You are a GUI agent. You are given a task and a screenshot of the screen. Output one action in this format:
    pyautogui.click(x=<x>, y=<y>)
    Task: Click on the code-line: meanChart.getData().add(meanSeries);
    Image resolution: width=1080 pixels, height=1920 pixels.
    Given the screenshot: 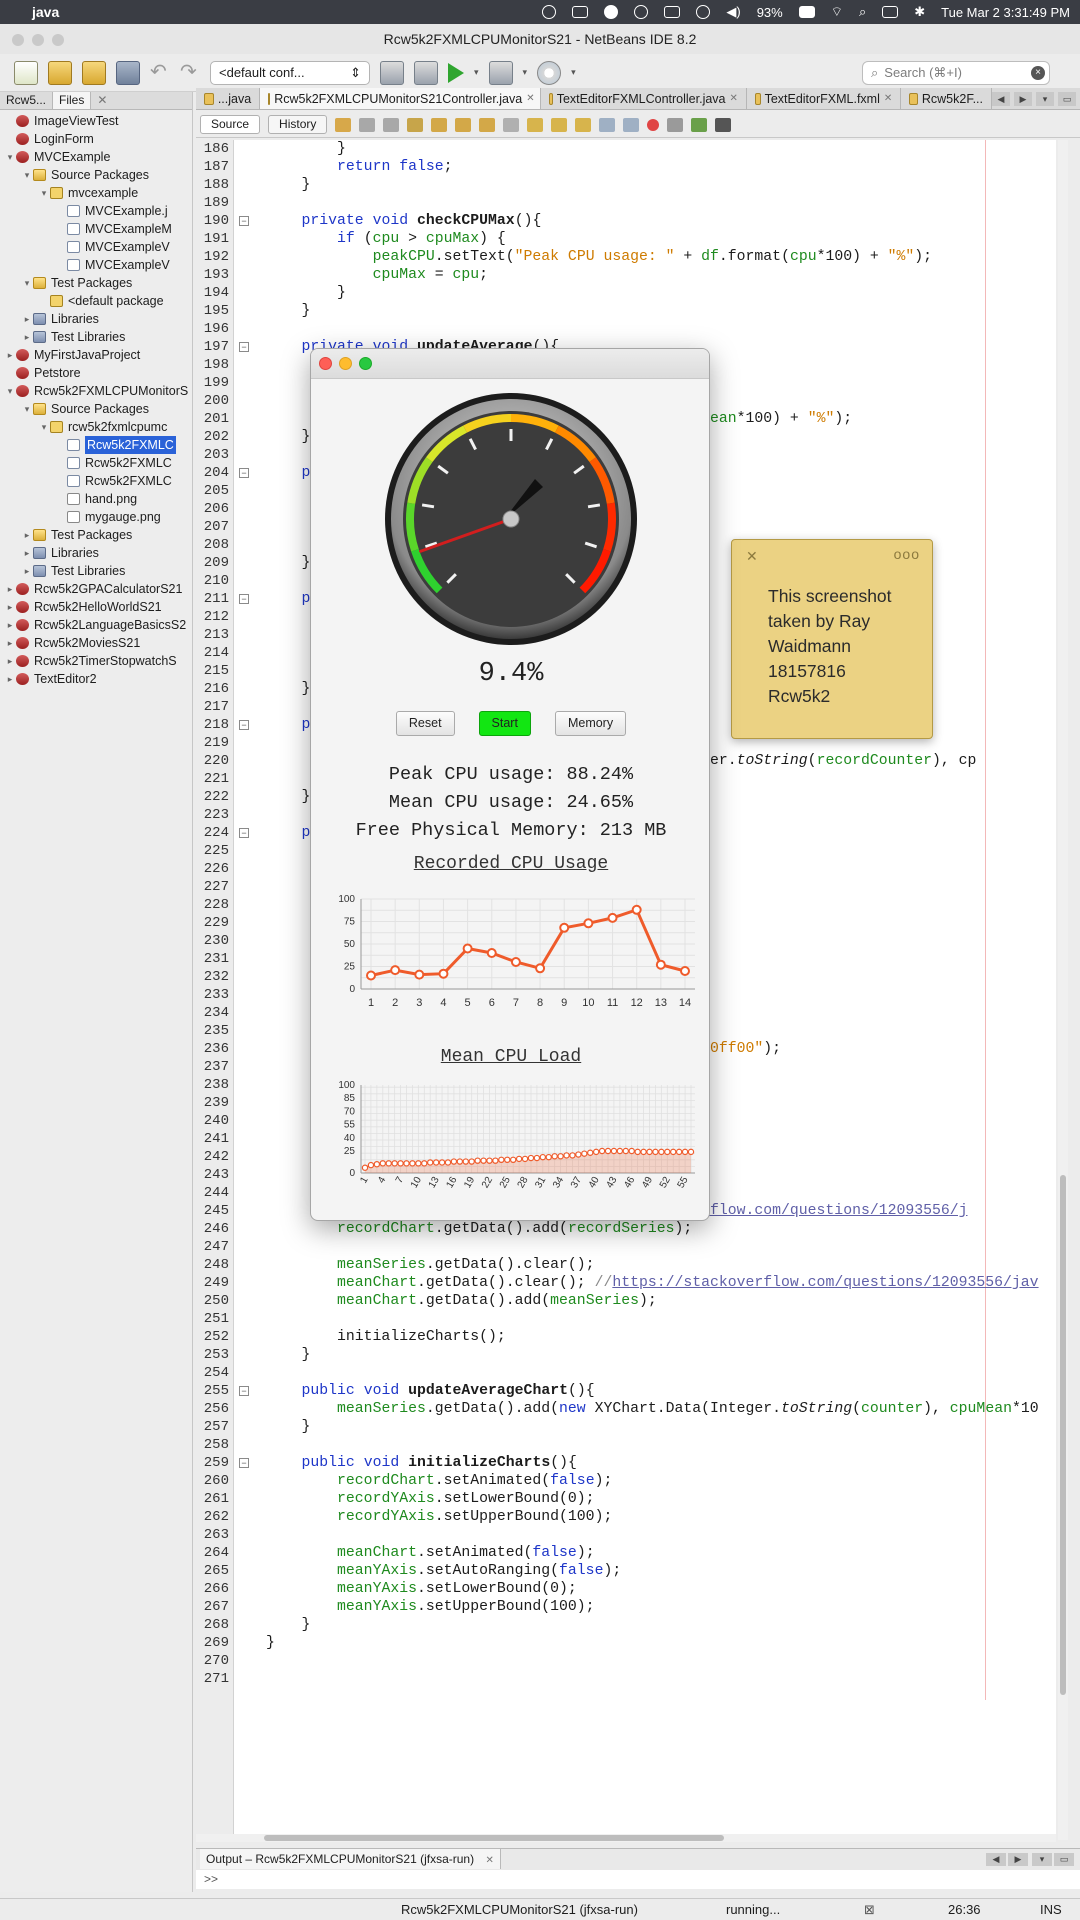 What is the action you would take?
    pyautogui.click(x=652, y=1301)
    